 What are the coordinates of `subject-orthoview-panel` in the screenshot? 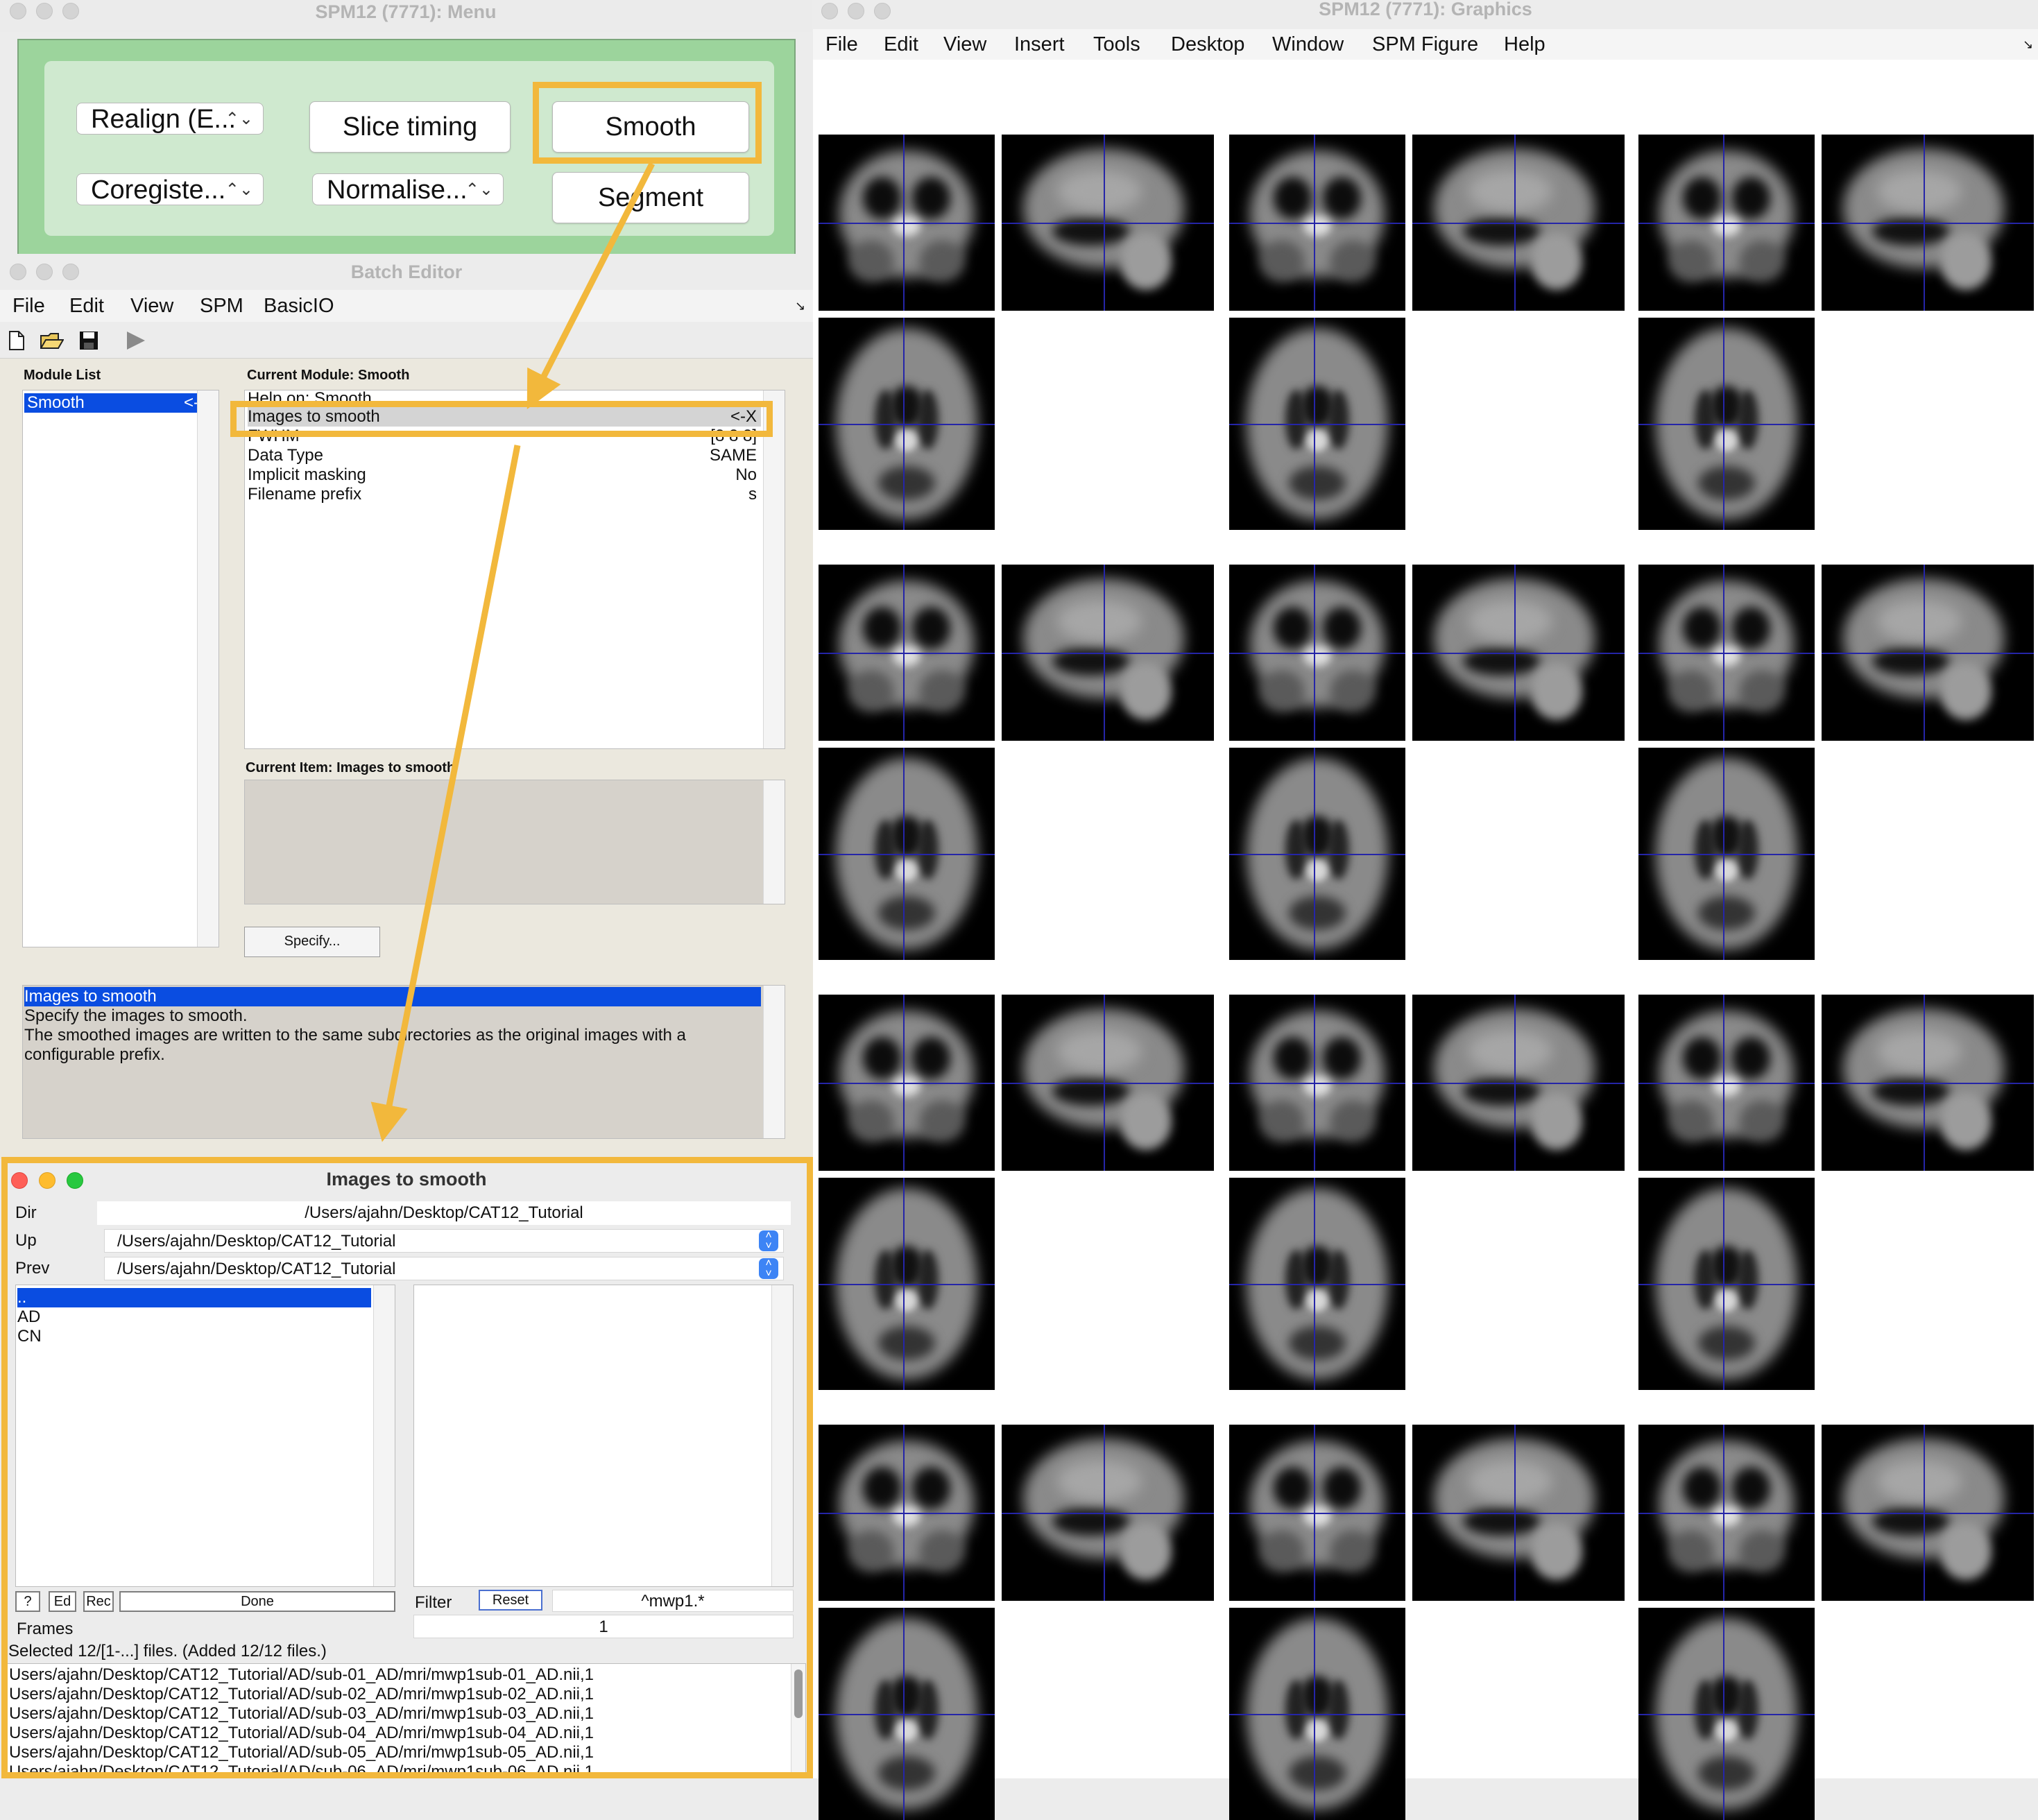 It's located at (1429, 1592).